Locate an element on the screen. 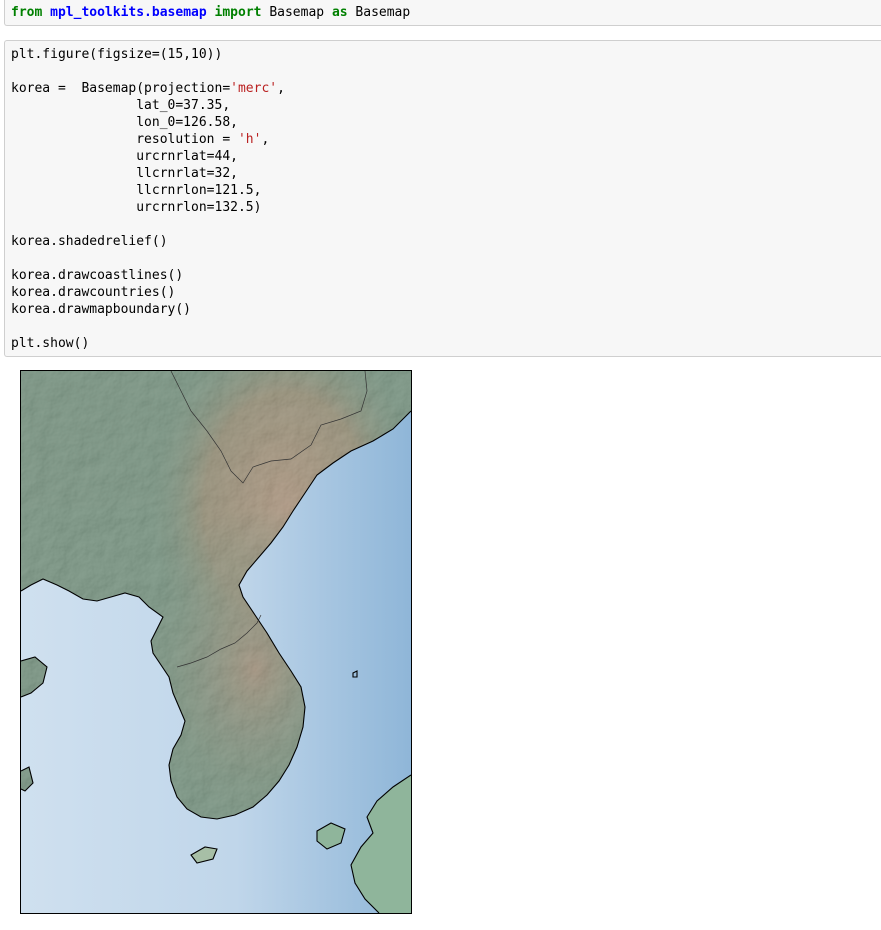  code-line-drawcountries: korea.drawcountries() is located at coordinates (93, 292).